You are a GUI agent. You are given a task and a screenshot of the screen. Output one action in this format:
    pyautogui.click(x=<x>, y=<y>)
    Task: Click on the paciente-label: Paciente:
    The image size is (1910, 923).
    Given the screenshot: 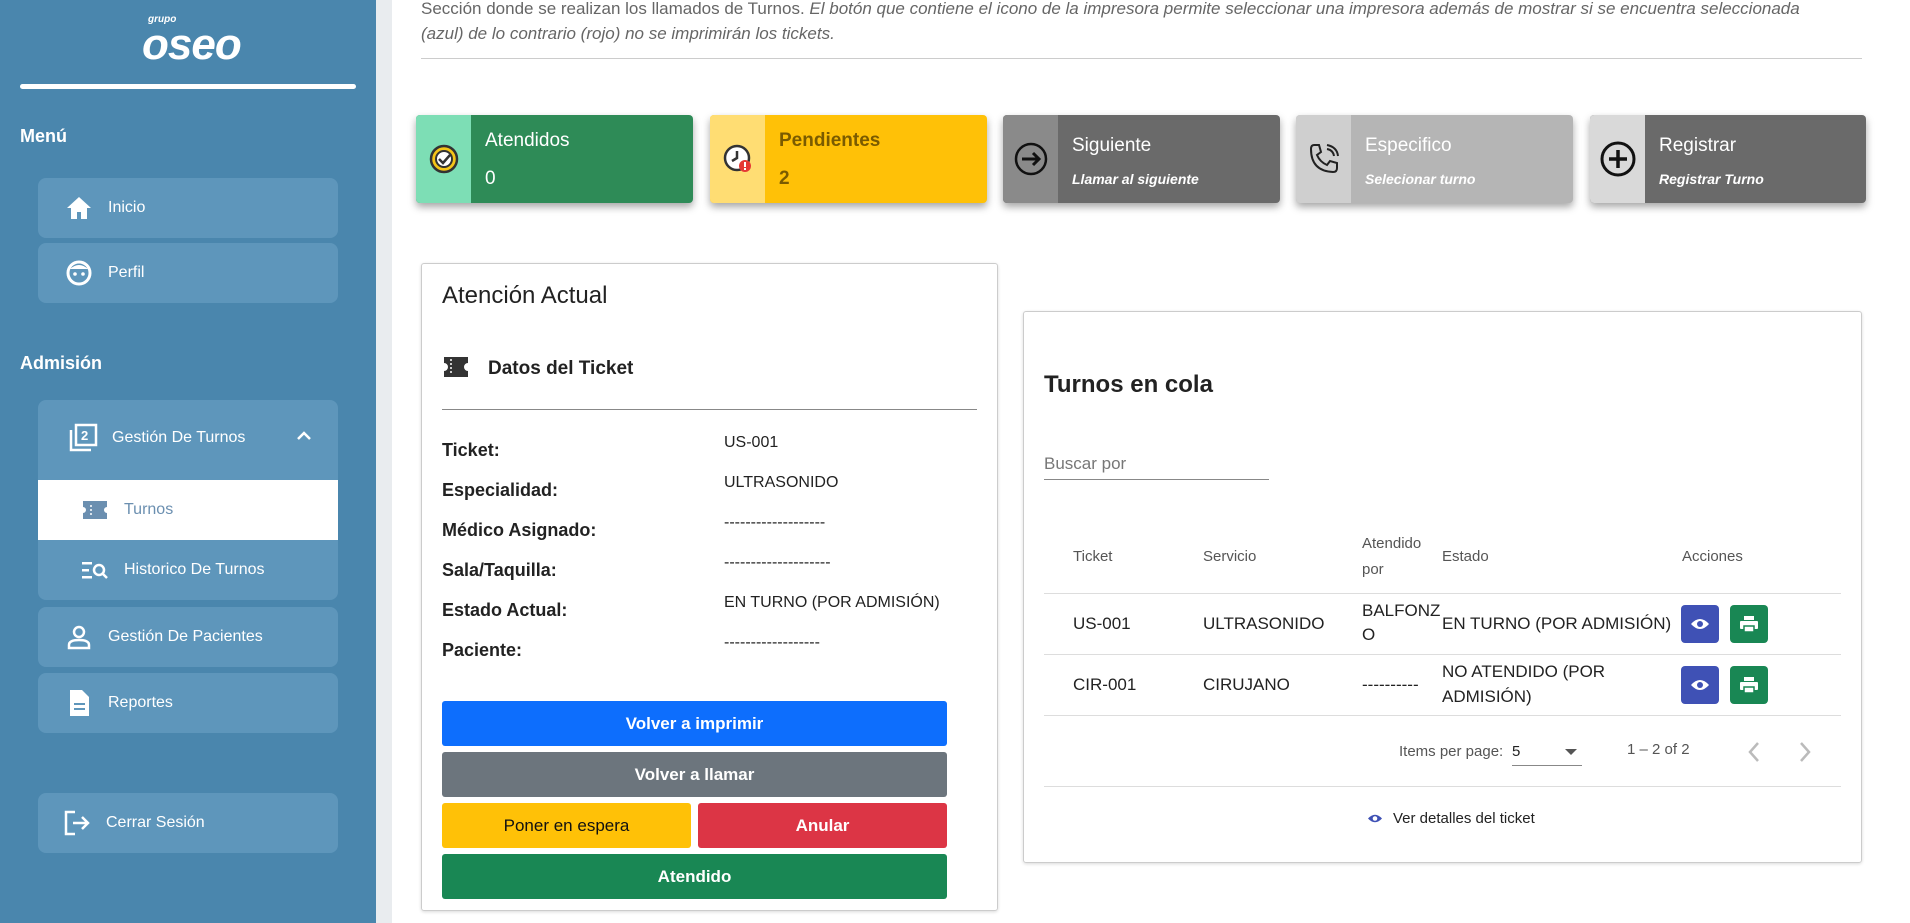 What is the action you would take?
    pyautogui.click(x=482, y=650)
    